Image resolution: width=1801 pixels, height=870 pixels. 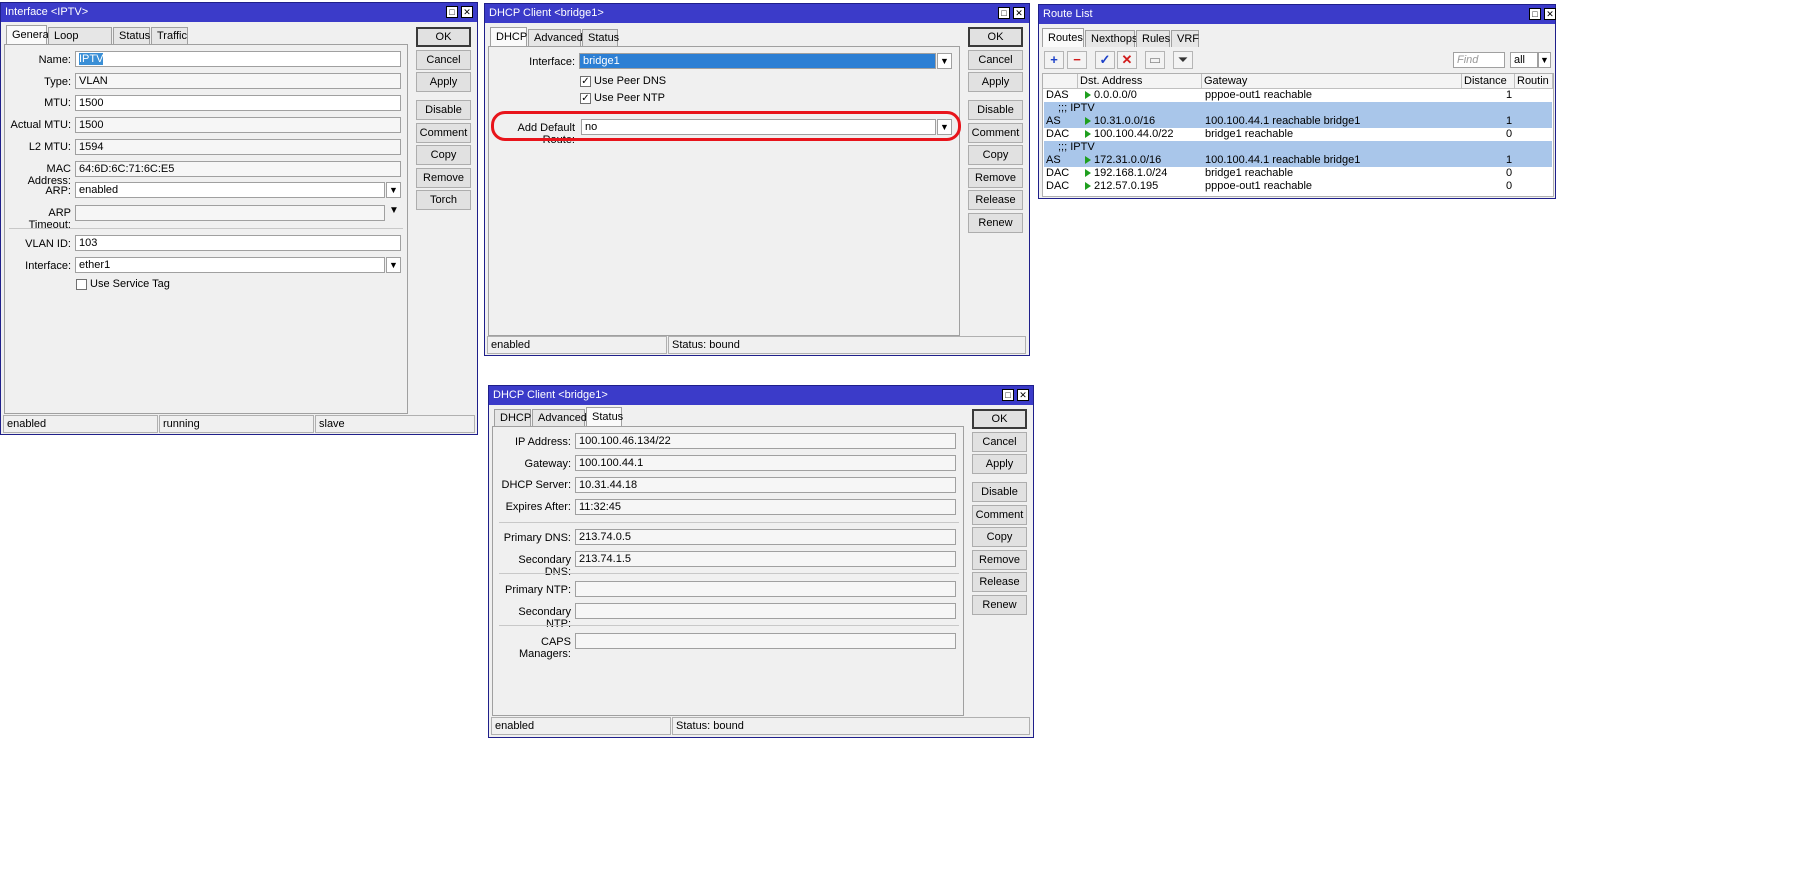 What do you see at coordinates (1140, 81) in the screenshot?
I see `dst-address-column-header: Dst. Address` at bounding box center [1140, 81].